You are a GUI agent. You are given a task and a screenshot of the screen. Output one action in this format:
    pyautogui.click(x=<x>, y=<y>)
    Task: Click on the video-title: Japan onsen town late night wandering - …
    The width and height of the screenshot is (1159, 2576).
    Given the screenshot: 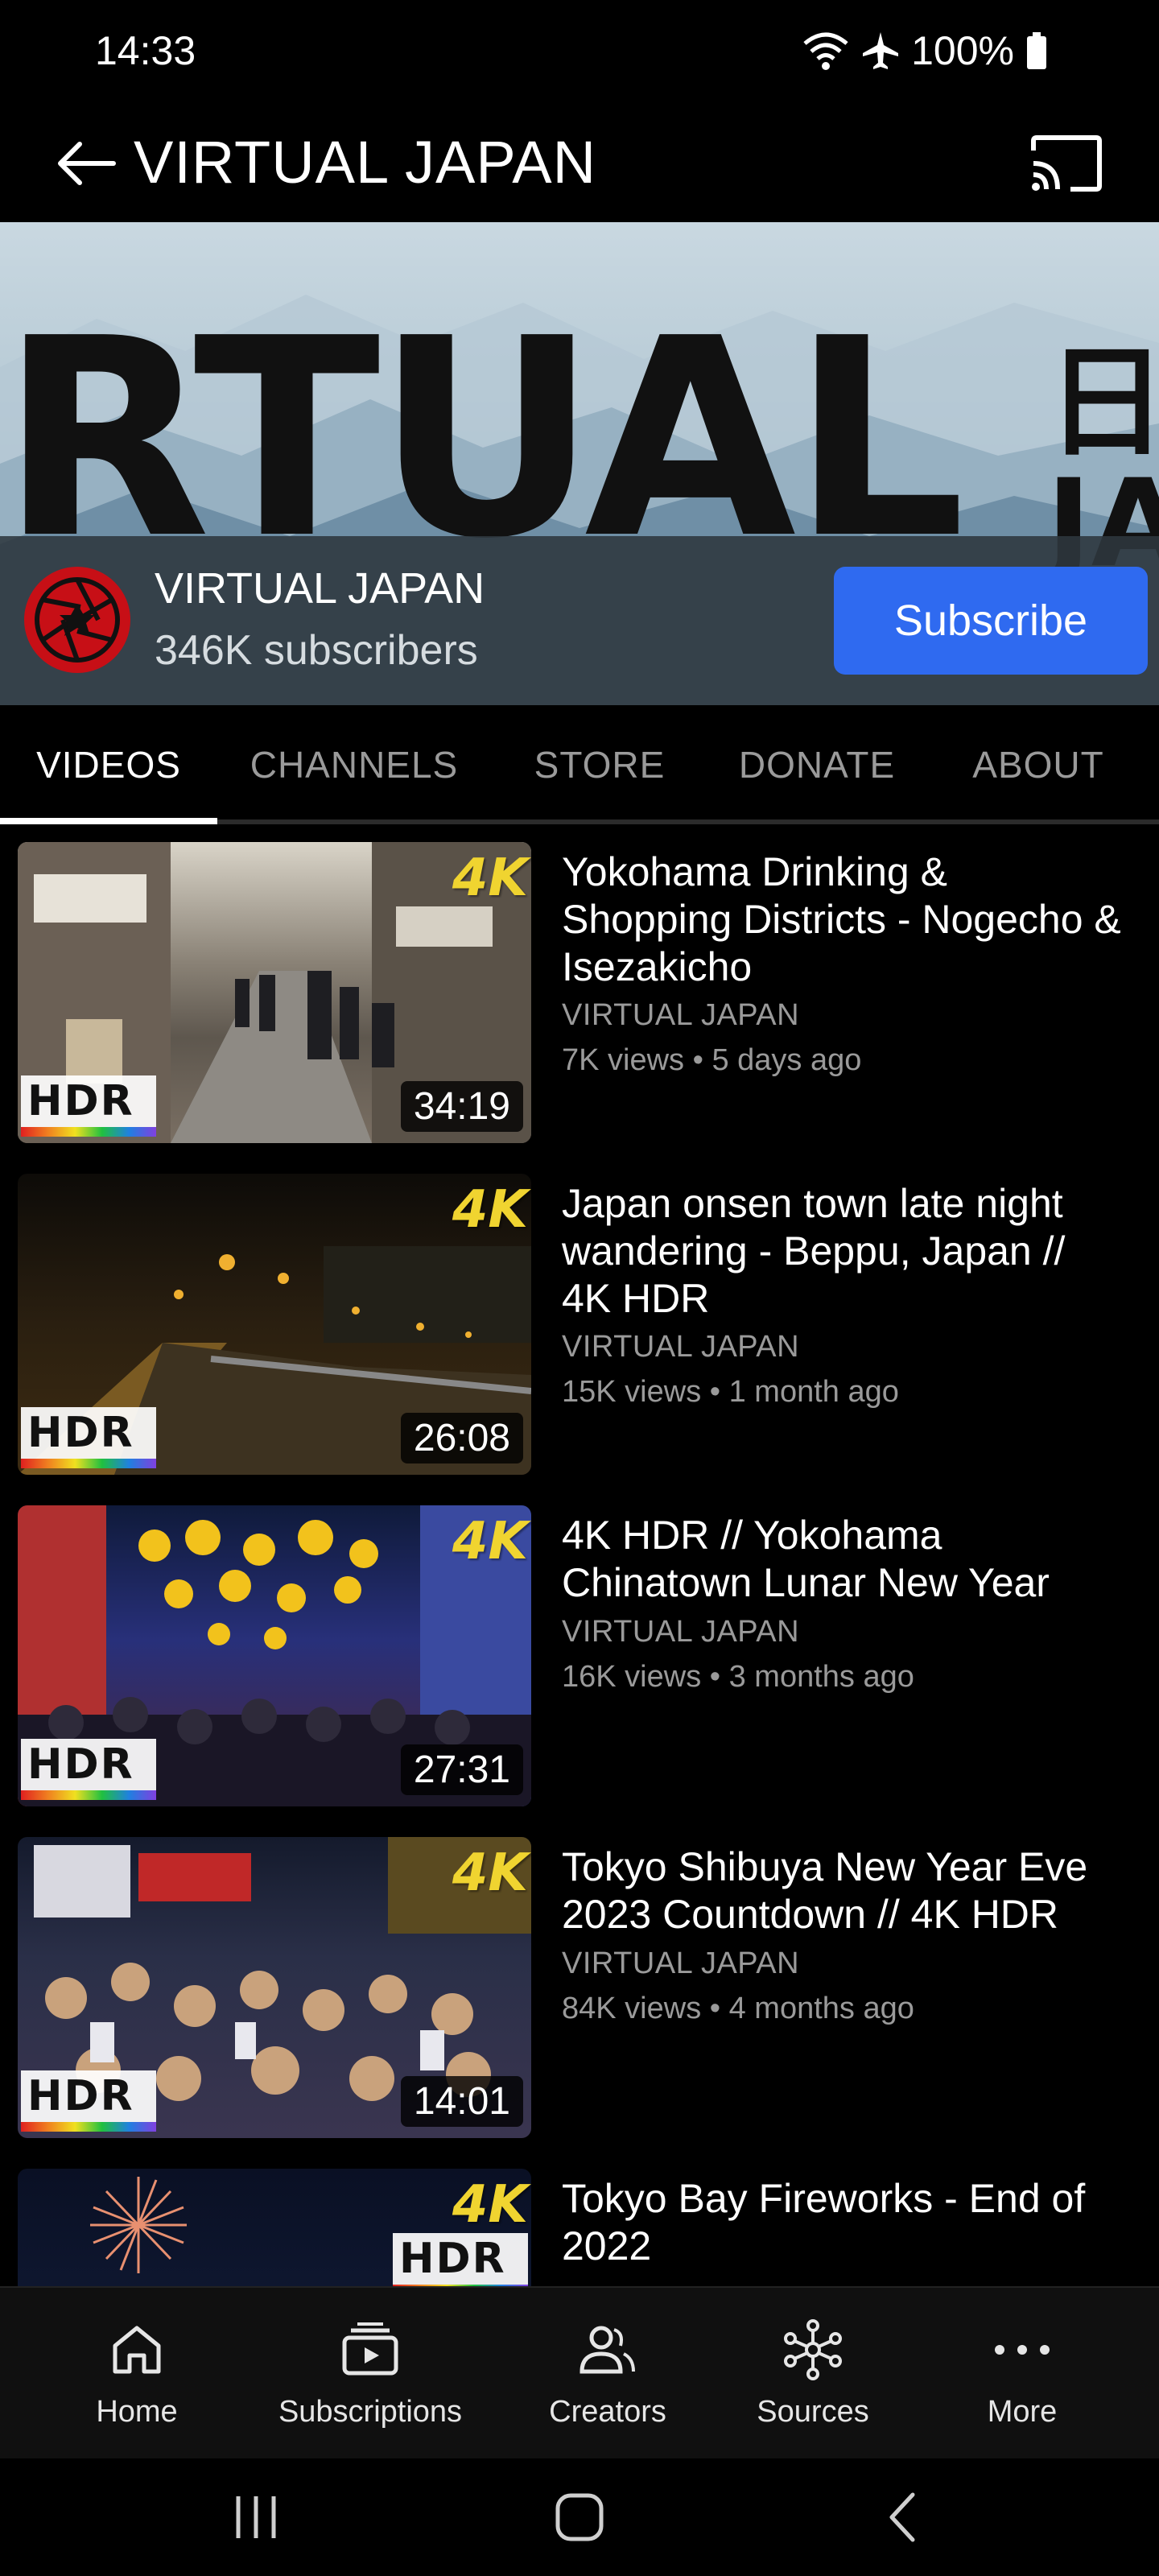 What is the action you would take?
    pyautogui.click(x=843, y=1251)
    